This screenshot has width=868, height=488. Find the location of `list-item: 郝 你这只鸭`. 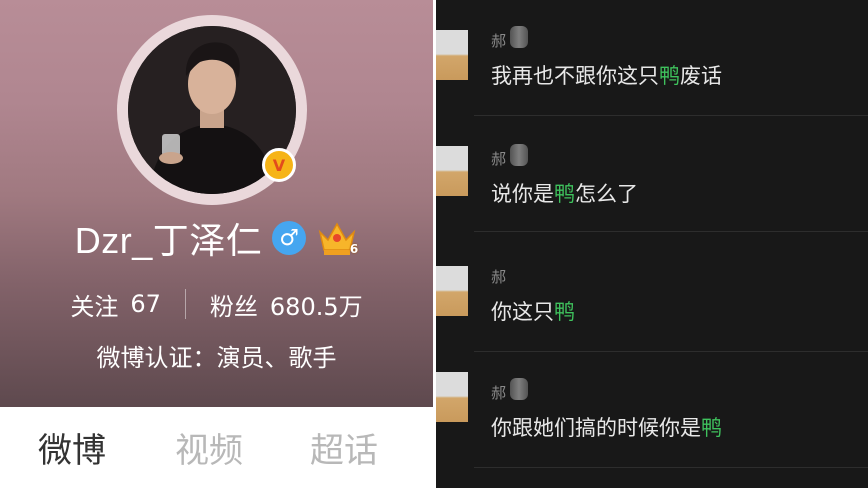

list-item: 郝 你这只鸭 is located at coordinates (652, 294).